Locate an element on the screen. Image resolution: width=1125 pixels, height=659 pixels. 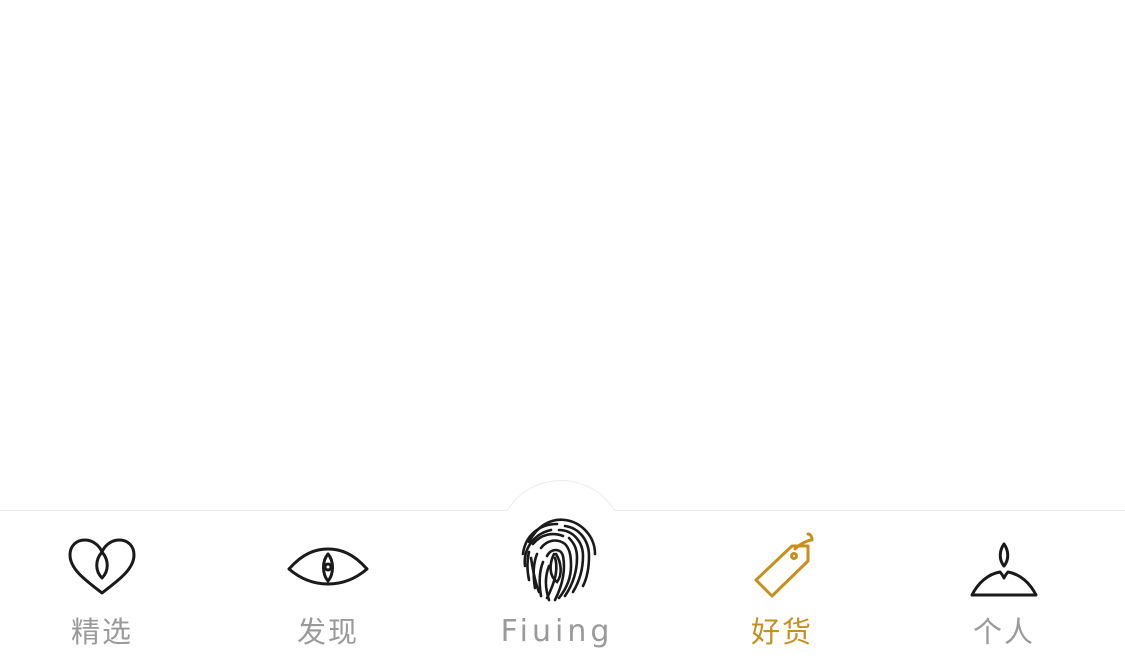
eye-icon is located at coordinates (328, 566).